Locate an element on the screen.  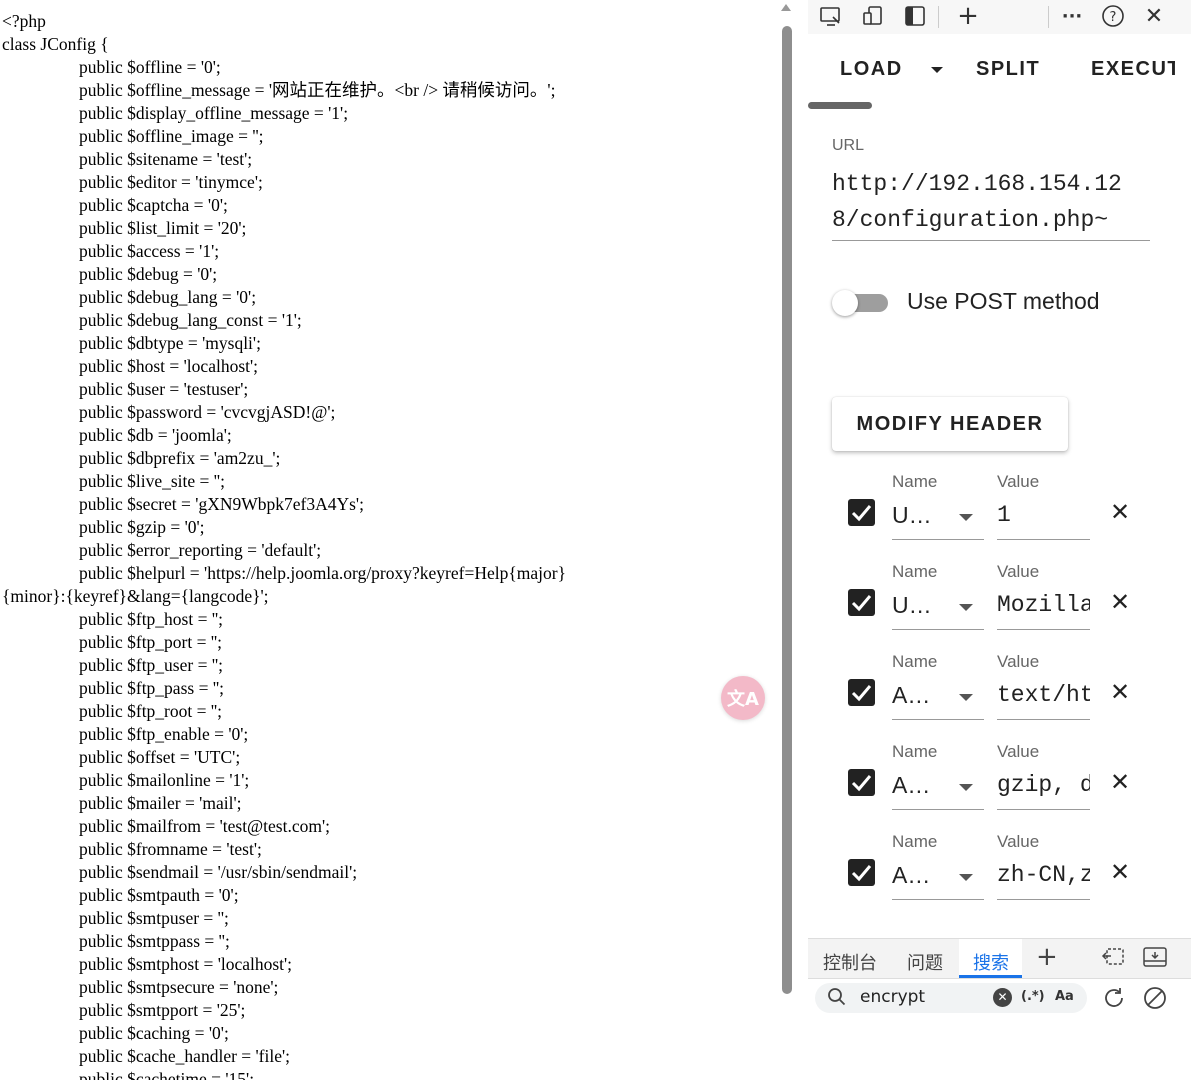
header-row: Name A… Value text/ht ✕ is located at coordinates (999, 692).